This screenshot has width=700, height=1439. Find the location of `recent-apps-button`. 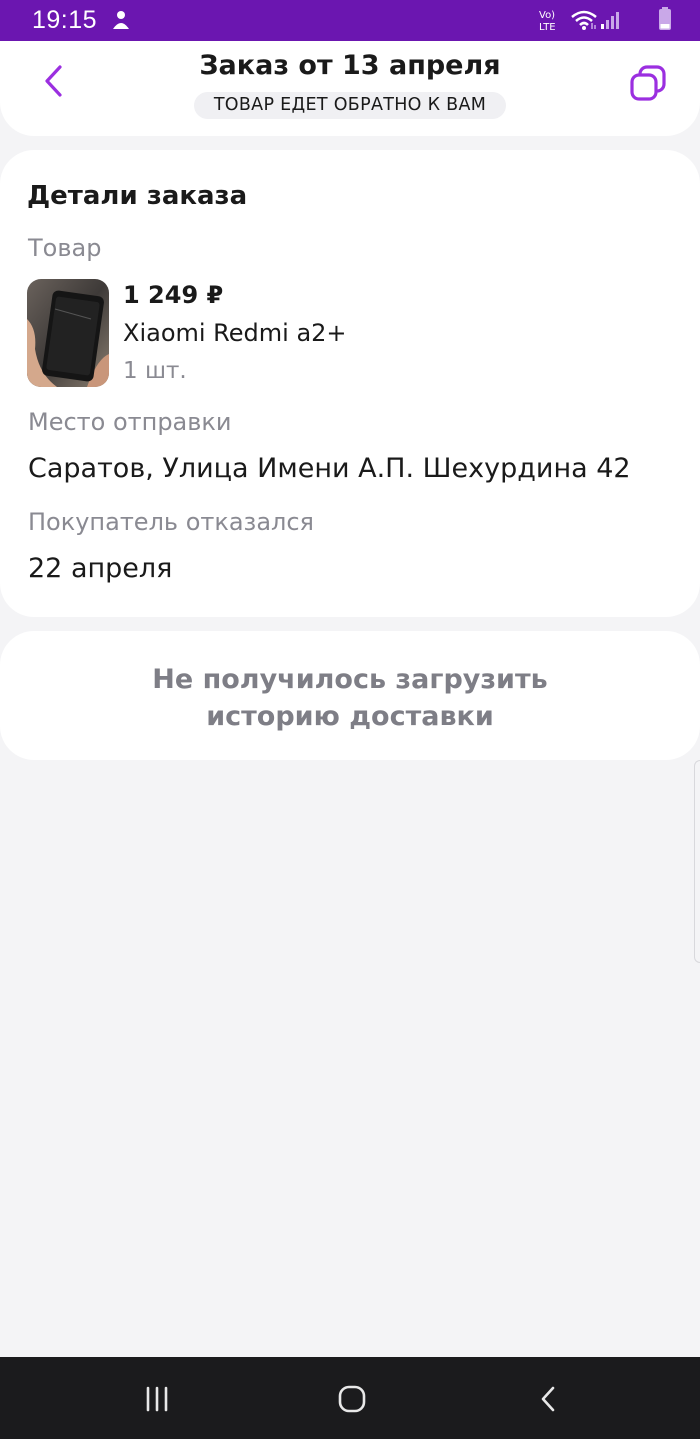

recent-apps-button is located at coordinates (157, 1399).